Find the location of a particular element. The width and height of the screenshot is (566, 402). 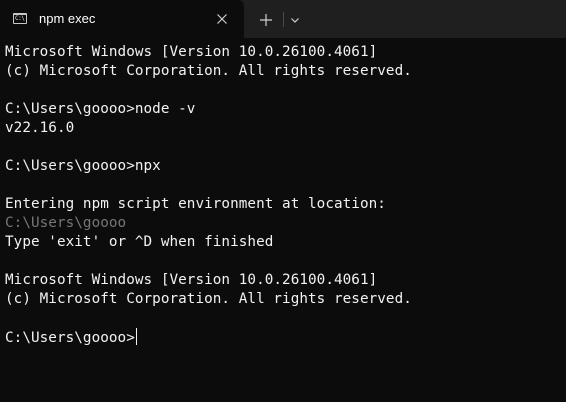

terminal-line: v22.16.0 is located at coordinates (40, 128).